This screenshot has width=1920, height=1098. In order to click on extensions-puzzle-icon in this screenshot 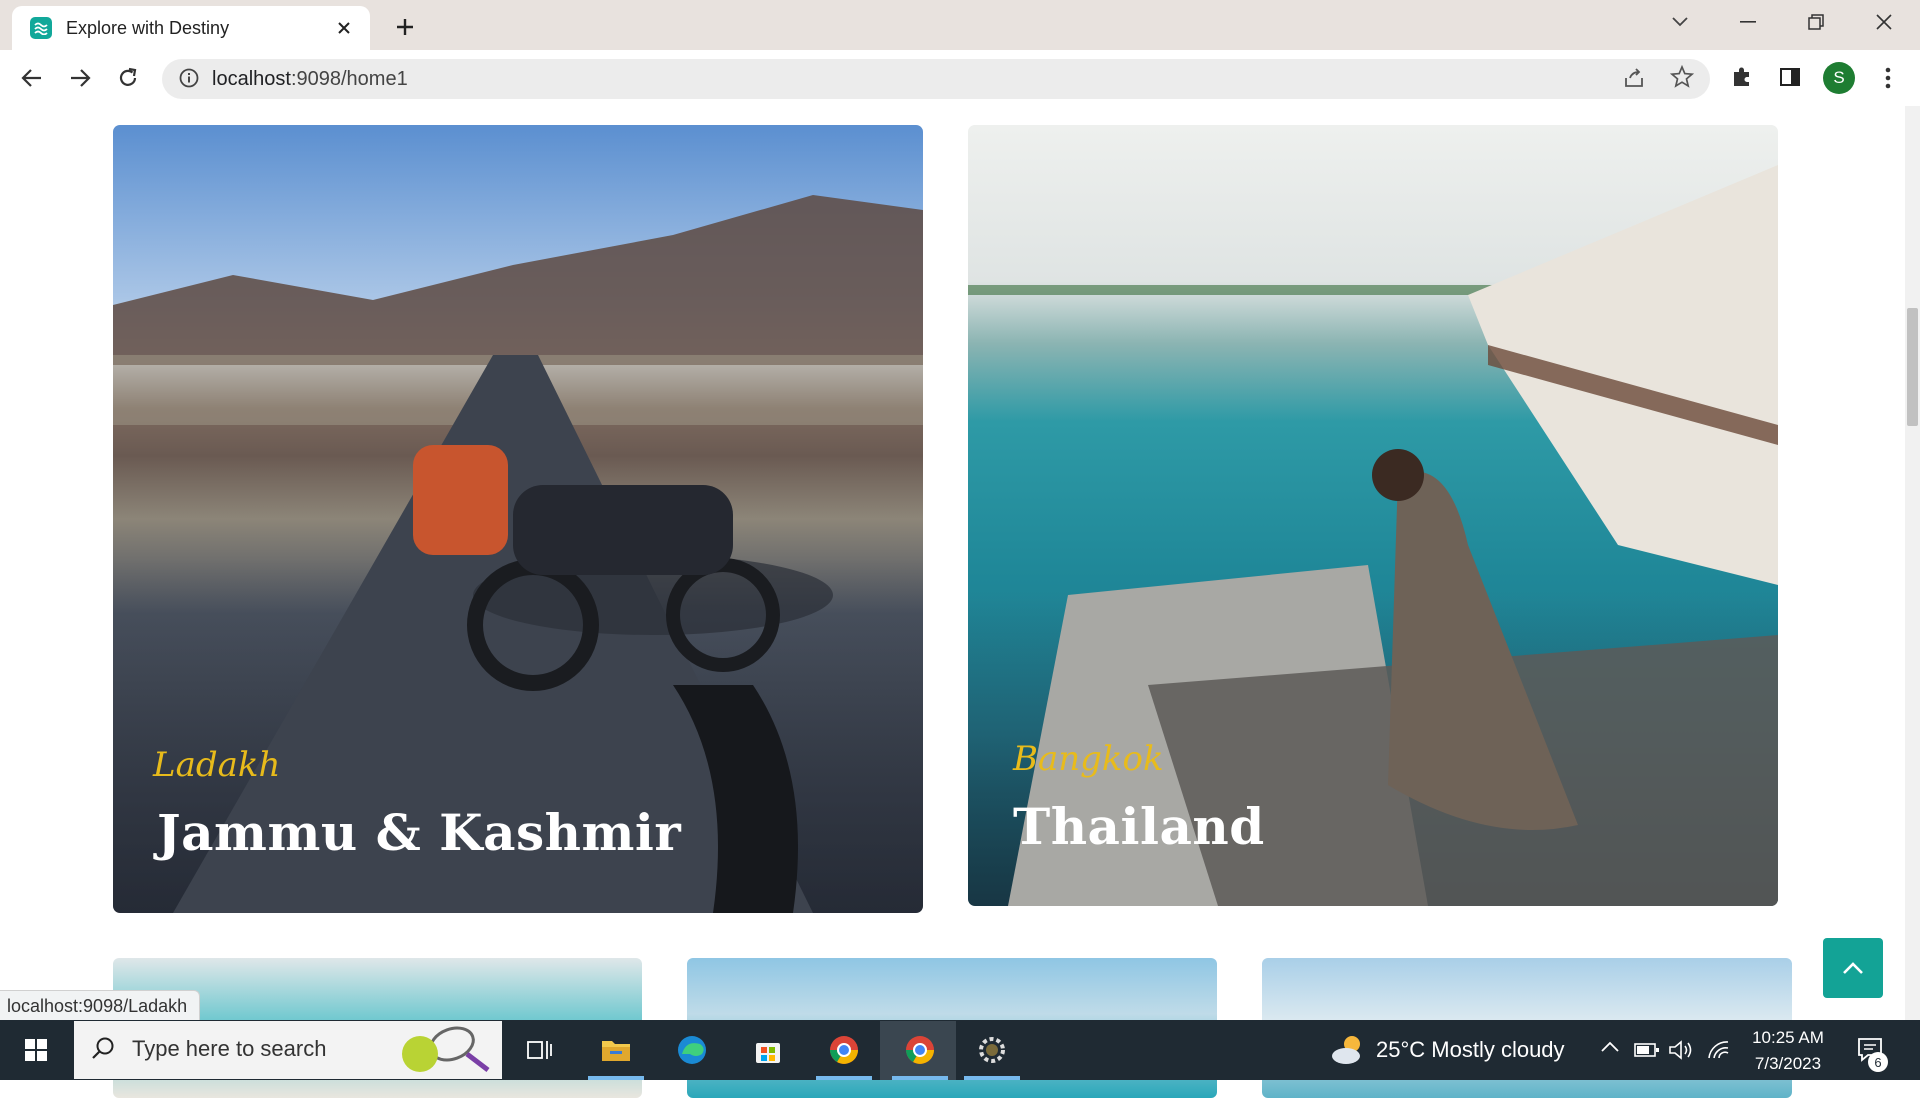, I will do `click(1743, 78)`.